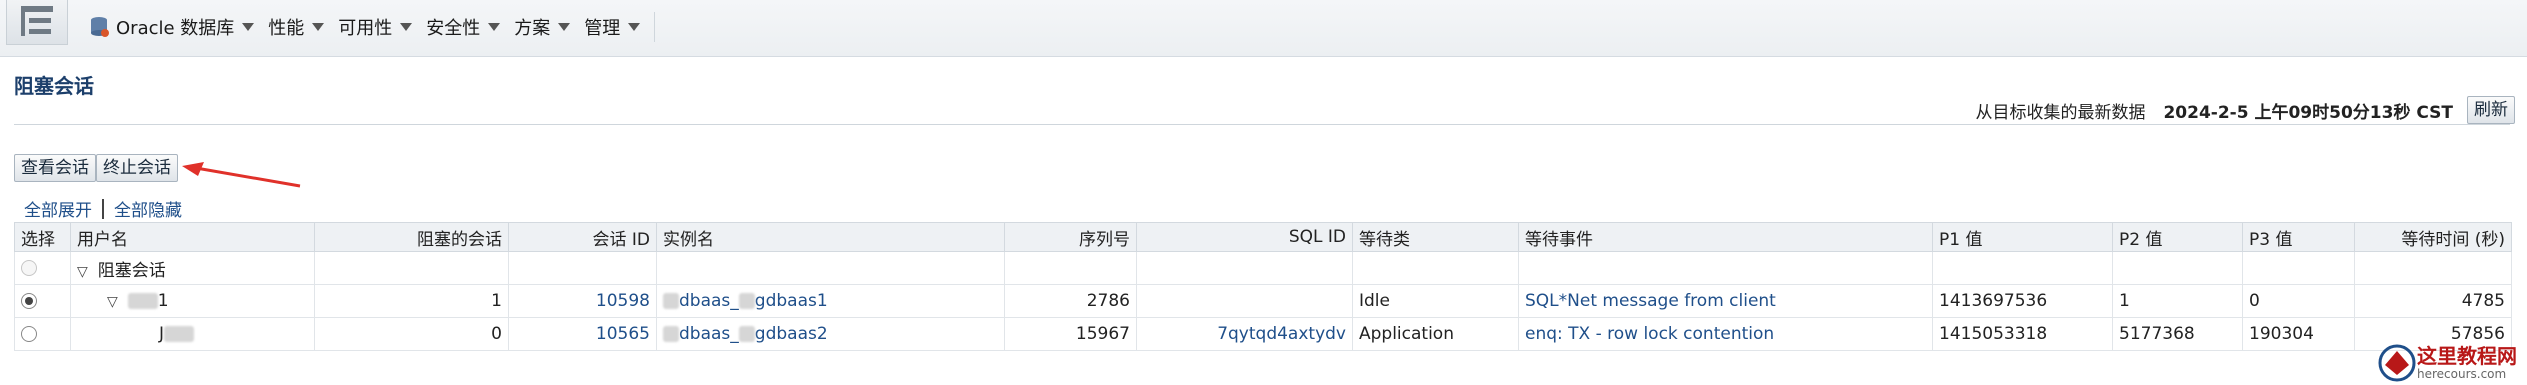  I want to click on menu-security-label: 安全性, so click(453, 28).